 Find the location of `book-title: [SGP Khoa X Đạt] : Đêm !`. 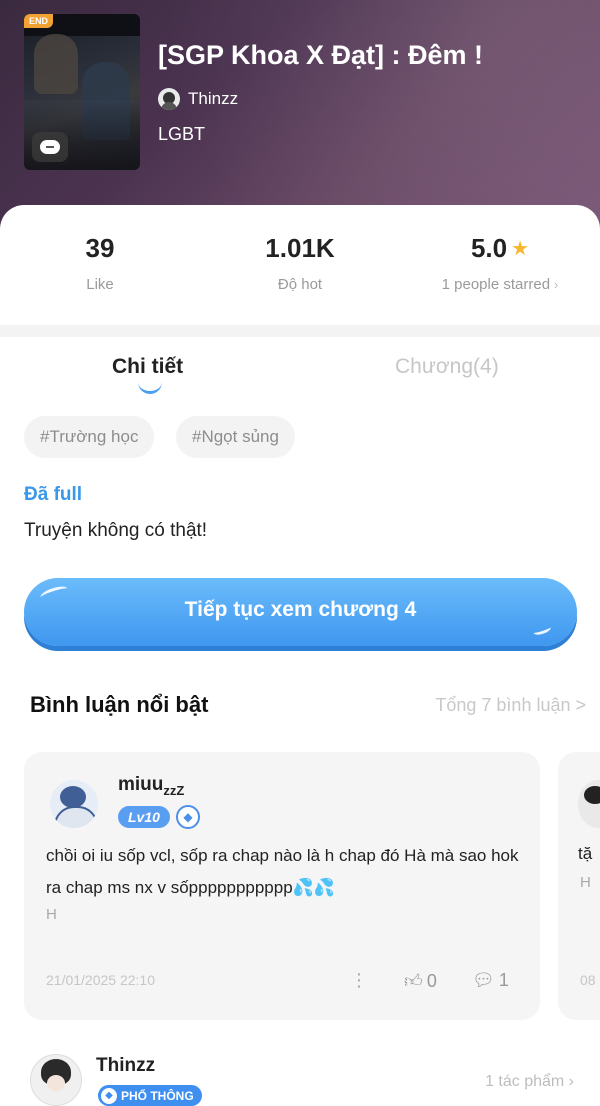

book-title: [SGP Khoa X Đạt] : Đêm ! is located at coordinates (321, 55).